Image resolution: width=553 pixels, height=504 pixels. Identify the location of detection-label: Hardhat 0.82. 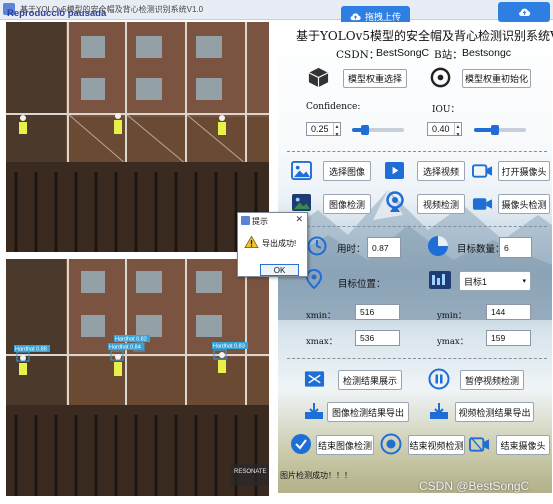
(131, 340).